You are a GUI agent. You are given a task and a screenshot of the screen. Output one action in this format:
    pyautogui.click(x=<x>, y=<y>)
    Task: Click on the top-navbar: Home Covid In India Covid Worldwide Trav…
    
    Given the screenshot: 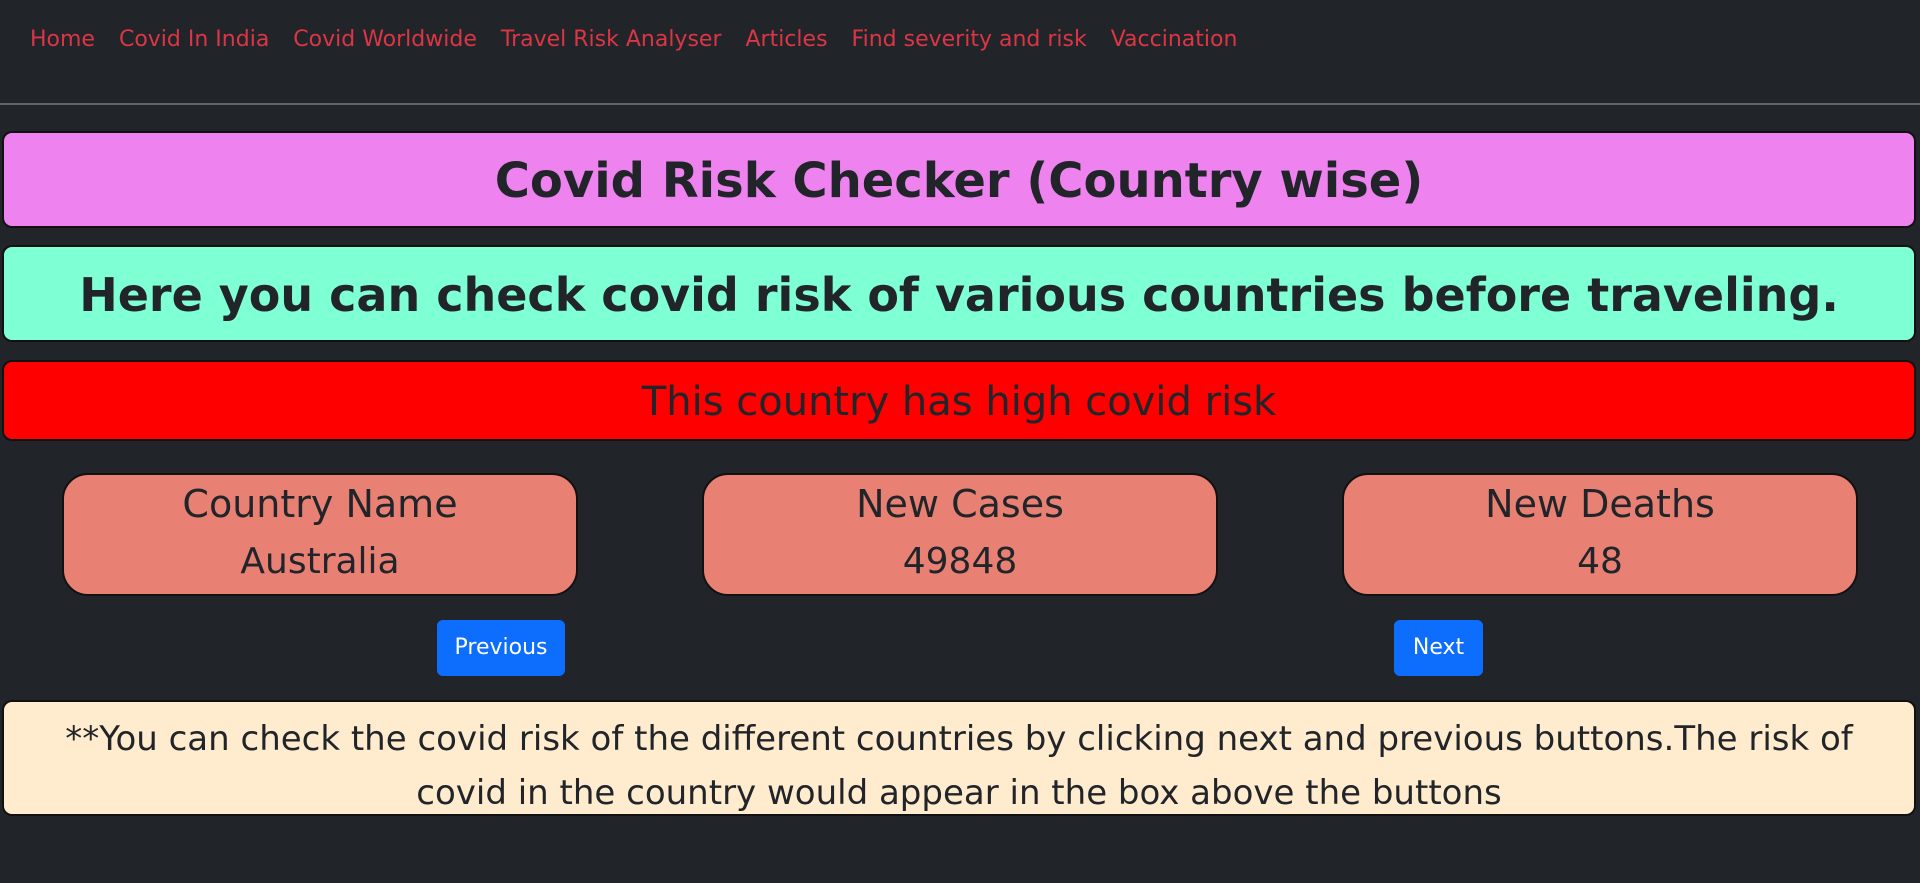 What is the action you would take?
    pyautogui.click(x=960, y=40)
    